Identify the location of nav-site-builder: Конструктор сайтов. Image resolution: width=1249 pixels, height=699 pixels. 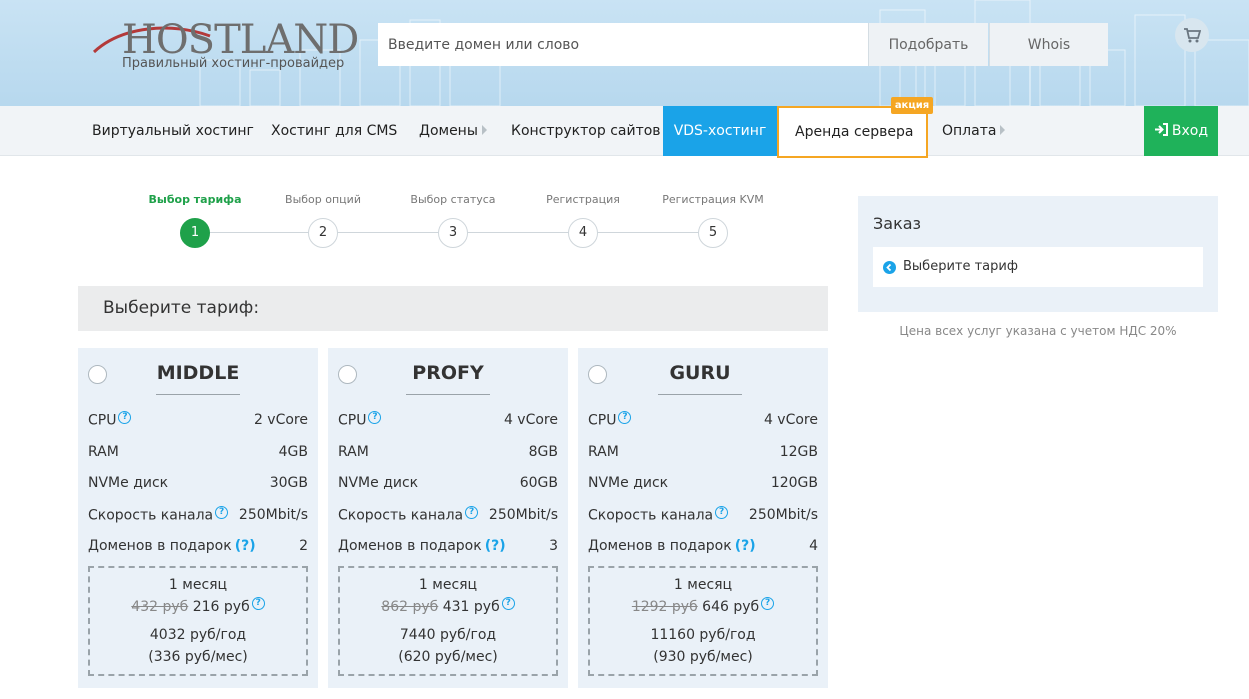
(586, 131).